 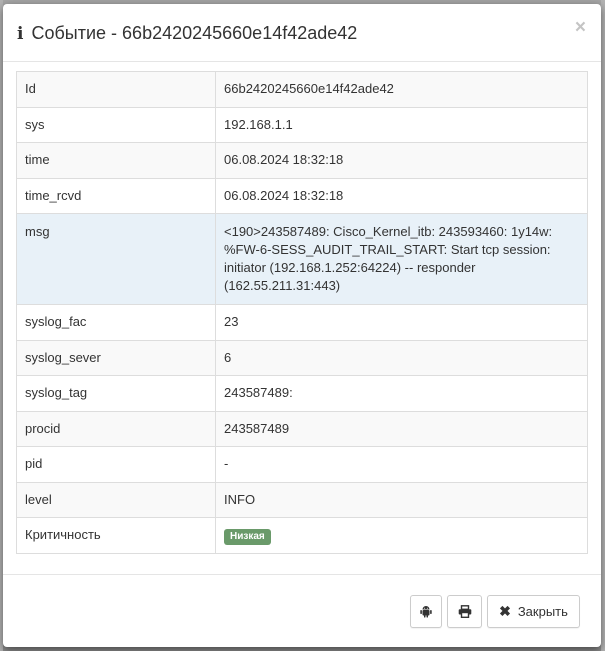 I want to click on row-key: time, so click(x=116, y=160).